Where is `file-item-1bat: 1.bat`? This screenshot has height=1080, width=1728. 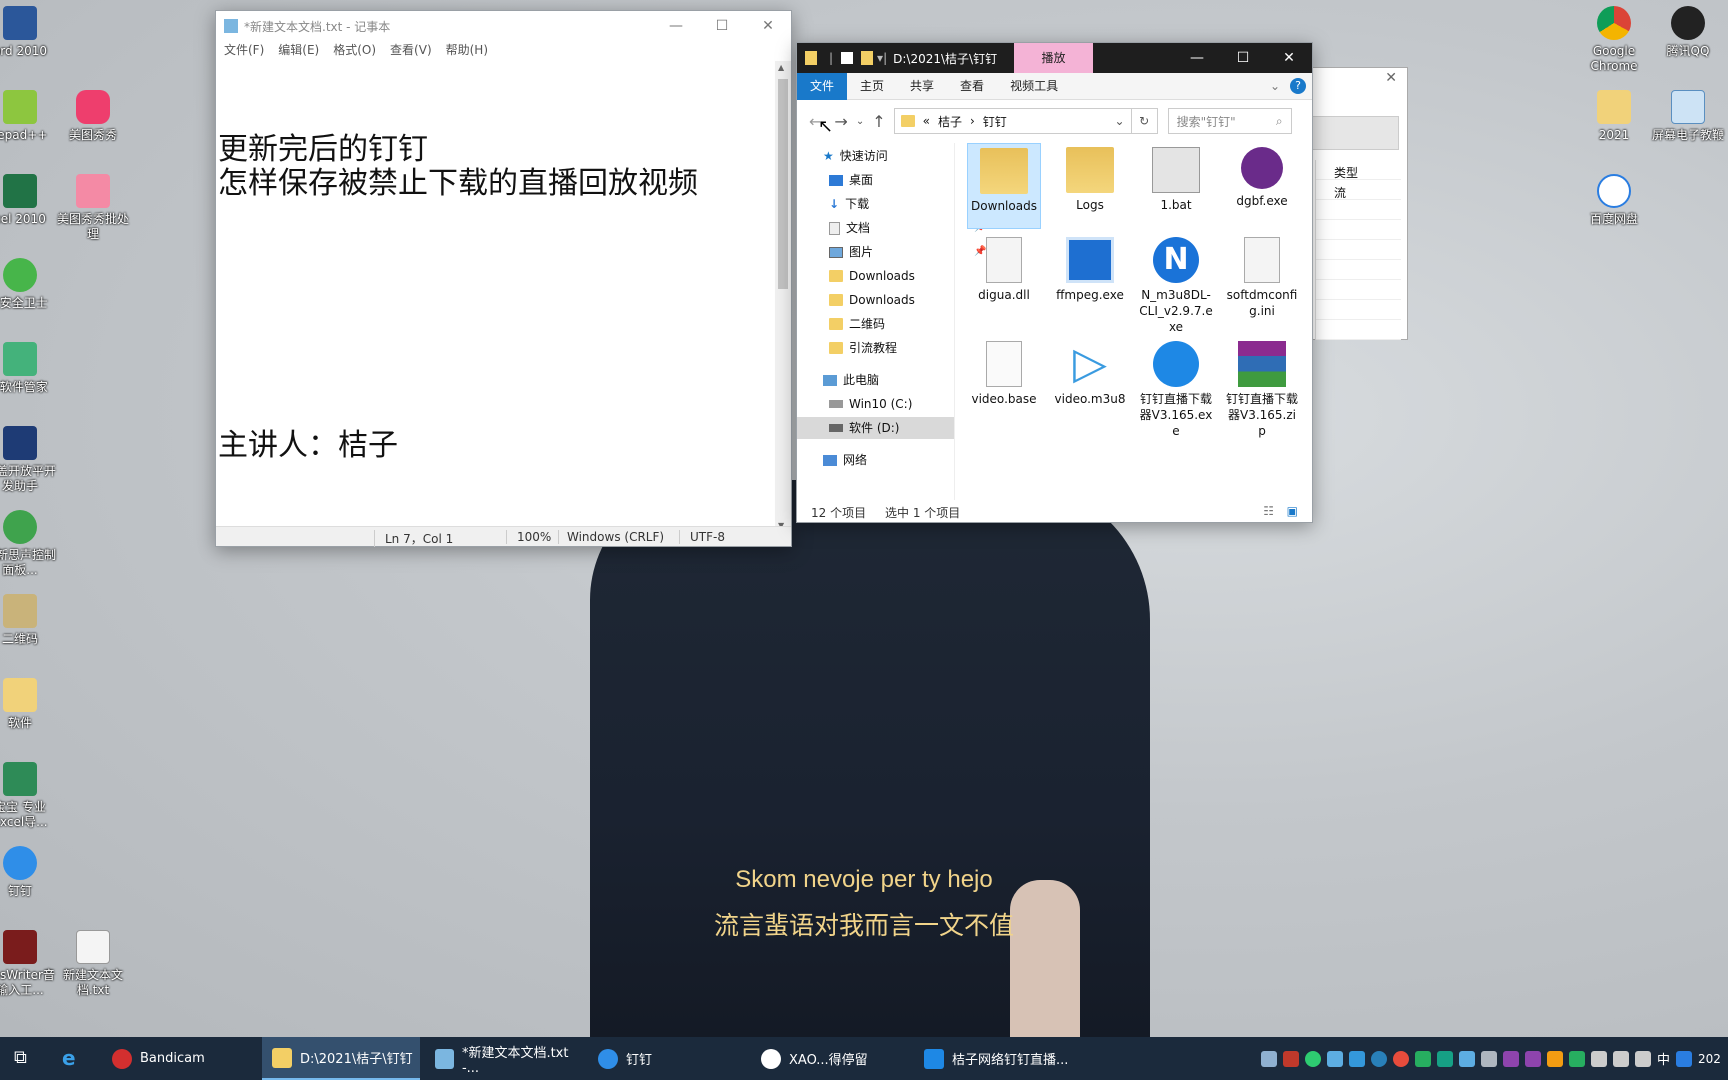 file-item-1bat: 1.bat is located at coordinates (1176, 178).